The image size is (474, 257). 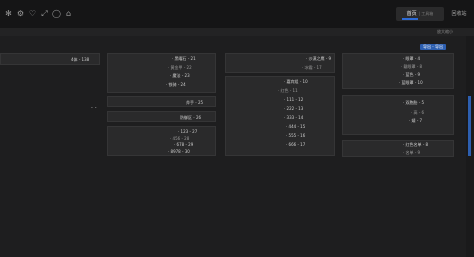 What do you see at coordinates (184, 144) in the screenshot?
I see `node-line: · 678 - 29` at bounding box center [184, 144].